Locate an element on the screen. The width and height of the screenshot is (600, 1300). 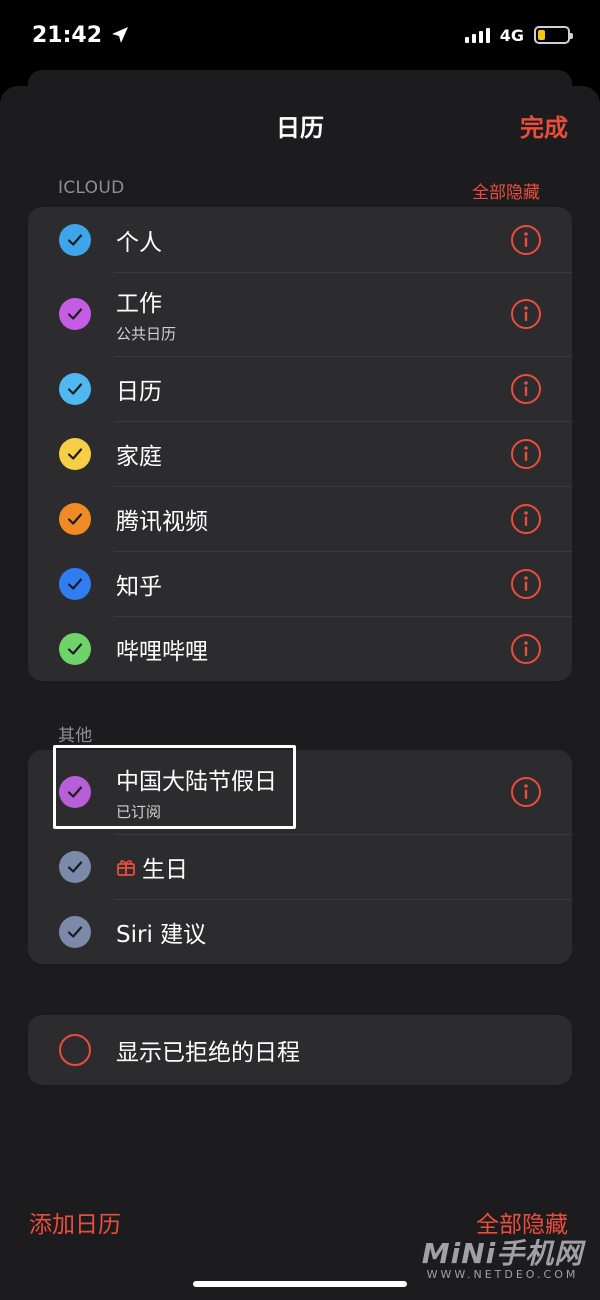
page-title: 日历 is located at coordinates (300, 128).